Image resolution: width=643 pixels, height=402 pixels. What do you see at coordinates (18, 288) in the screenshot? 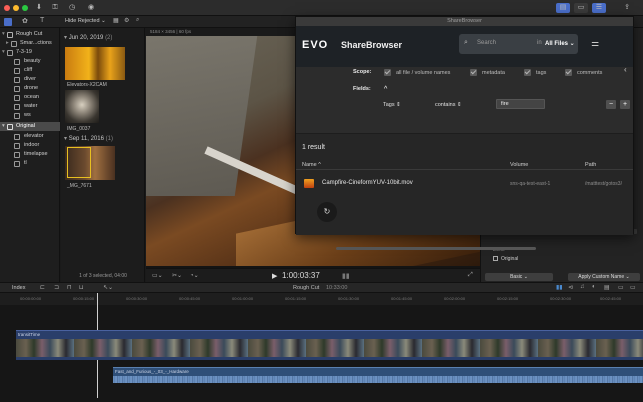
I see `index-button: Index` at bounding box center [18, 288].